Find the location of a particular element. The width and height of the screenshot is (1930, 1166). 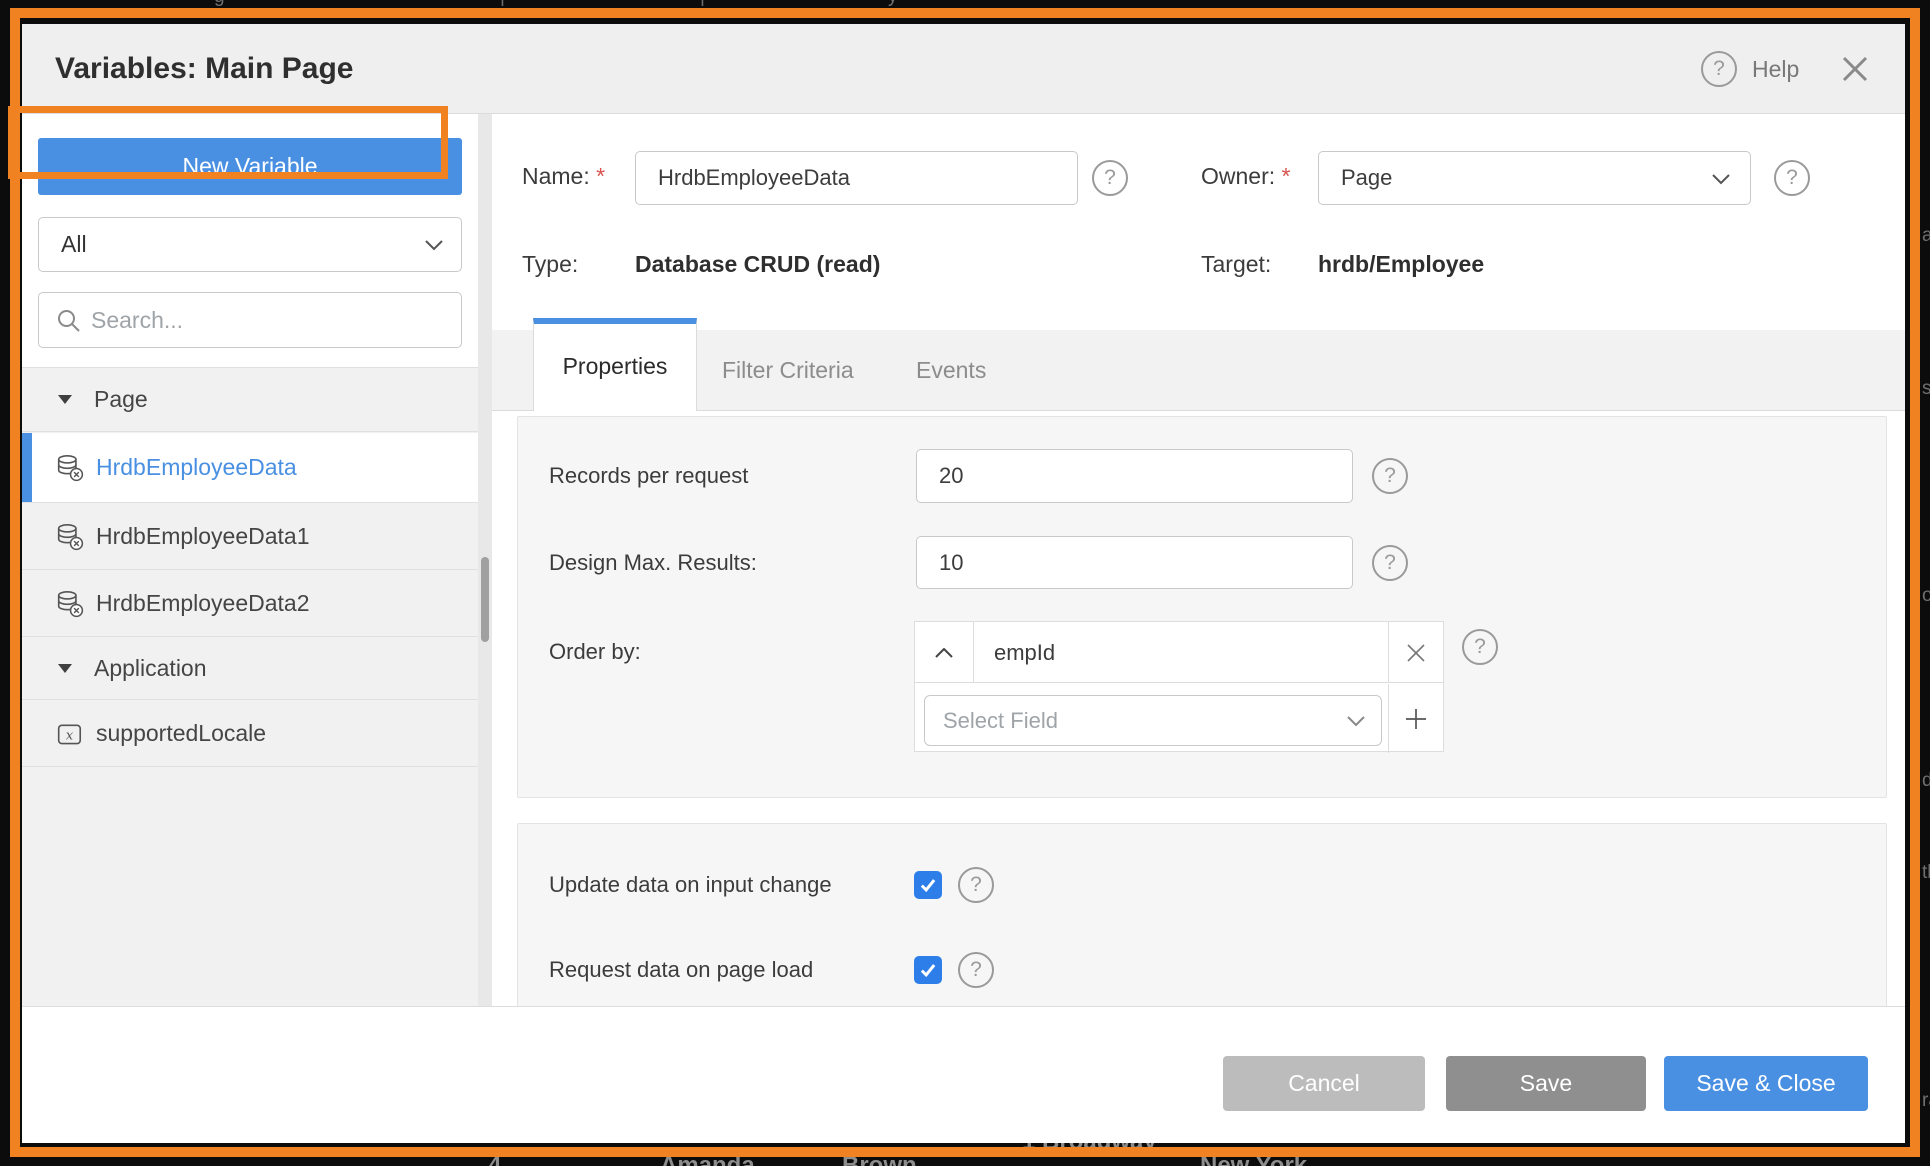

bg-top-fragment: y is located at coordinates (893, 4).